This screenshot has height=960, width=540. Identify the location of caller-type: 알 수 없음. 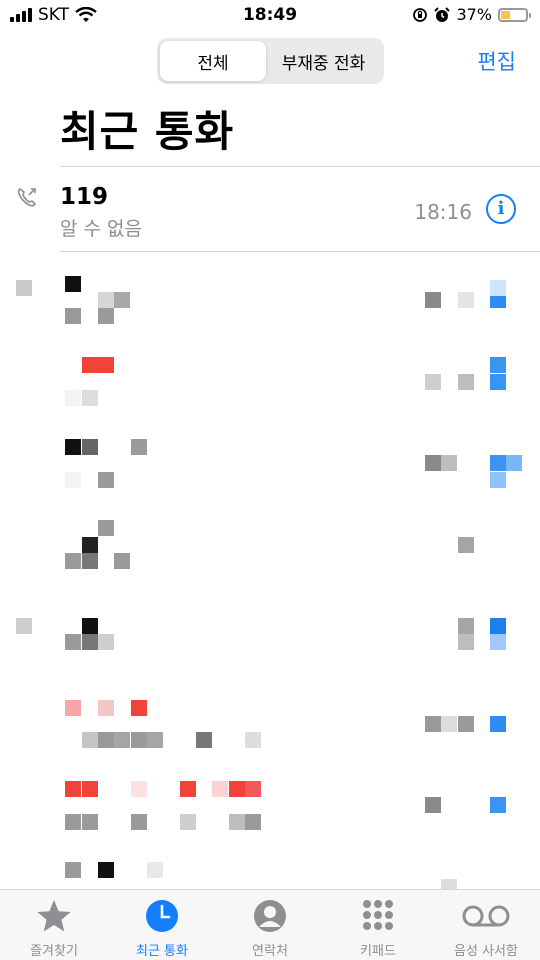
(101, 229).